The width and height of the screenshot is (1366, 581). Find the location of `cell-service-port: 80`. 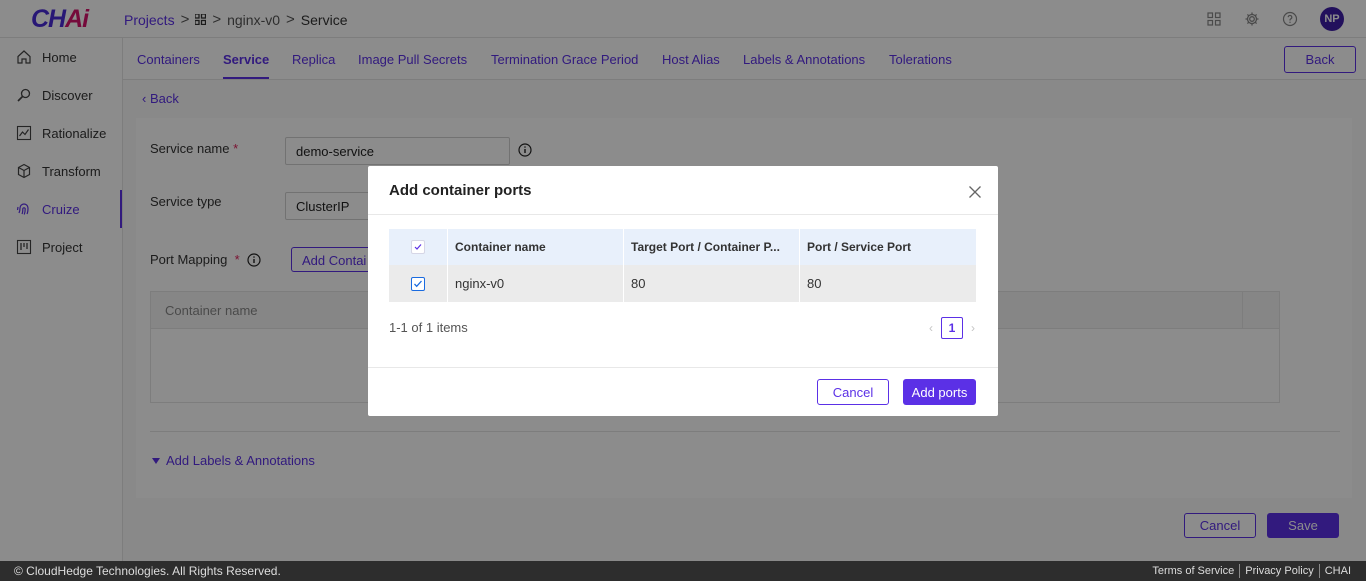

cell-service-port: 80 is located at coordinates (814, 283).